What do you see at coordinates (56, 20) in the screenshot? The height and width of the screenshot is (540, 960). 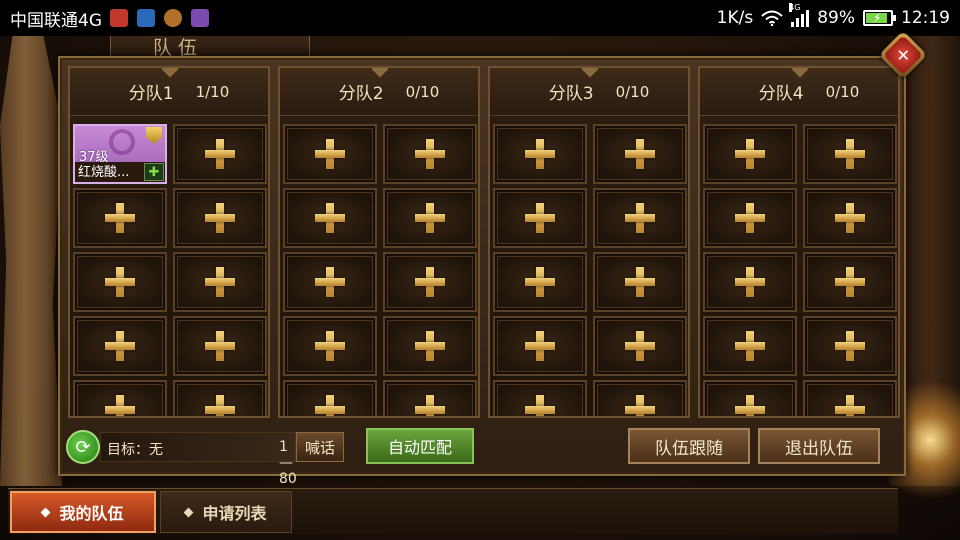 I see `carrier-label: 中国联通4G` at bounding box center [56, 20].